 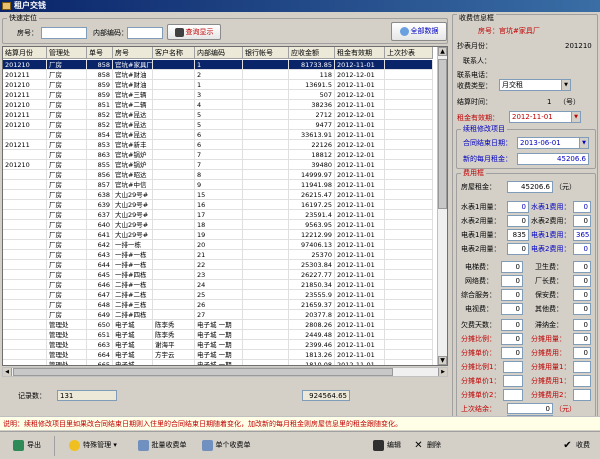 I want to click on scroll-thumb, so click(x=442, y=134).